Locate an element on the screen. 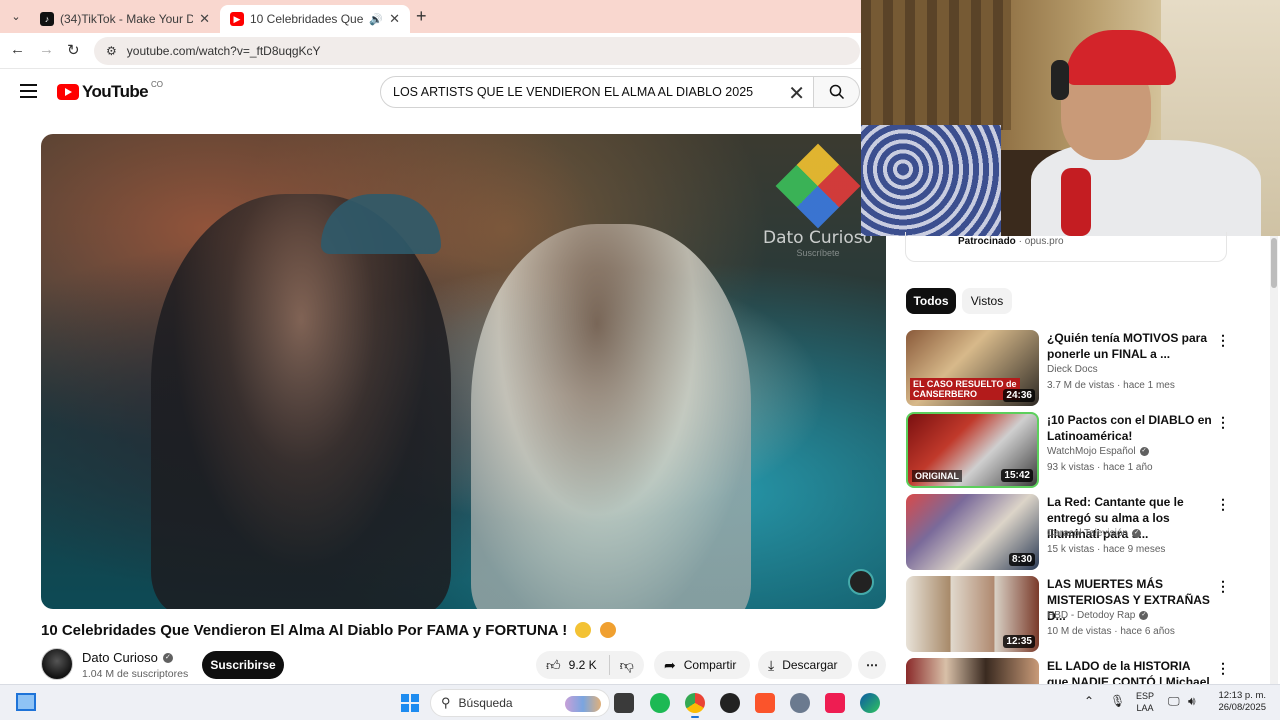 Image resolution: width=1280 pixels, height=720 pixels. video-meta: 3.7 M de vistas · hace 1 mes is located at coordinates (1111, 385).